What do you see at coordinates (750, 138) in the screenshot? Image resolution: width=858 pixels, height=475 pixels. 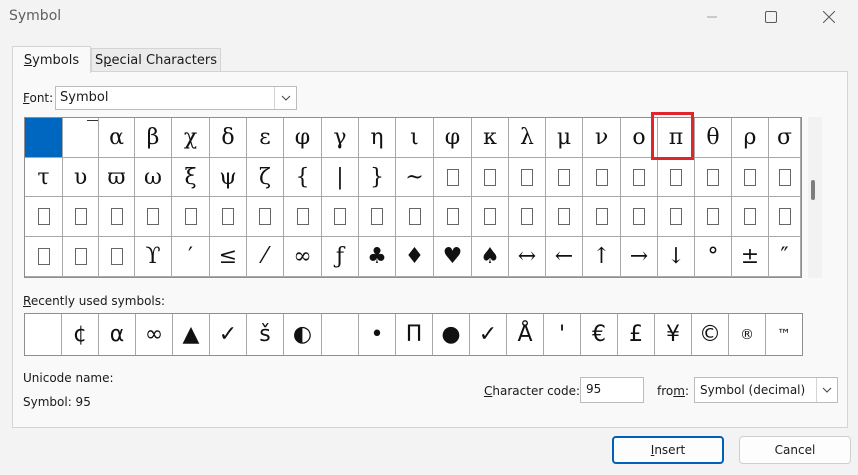 I see `symbol-cell: ρ` at bounding box center [750, 138].